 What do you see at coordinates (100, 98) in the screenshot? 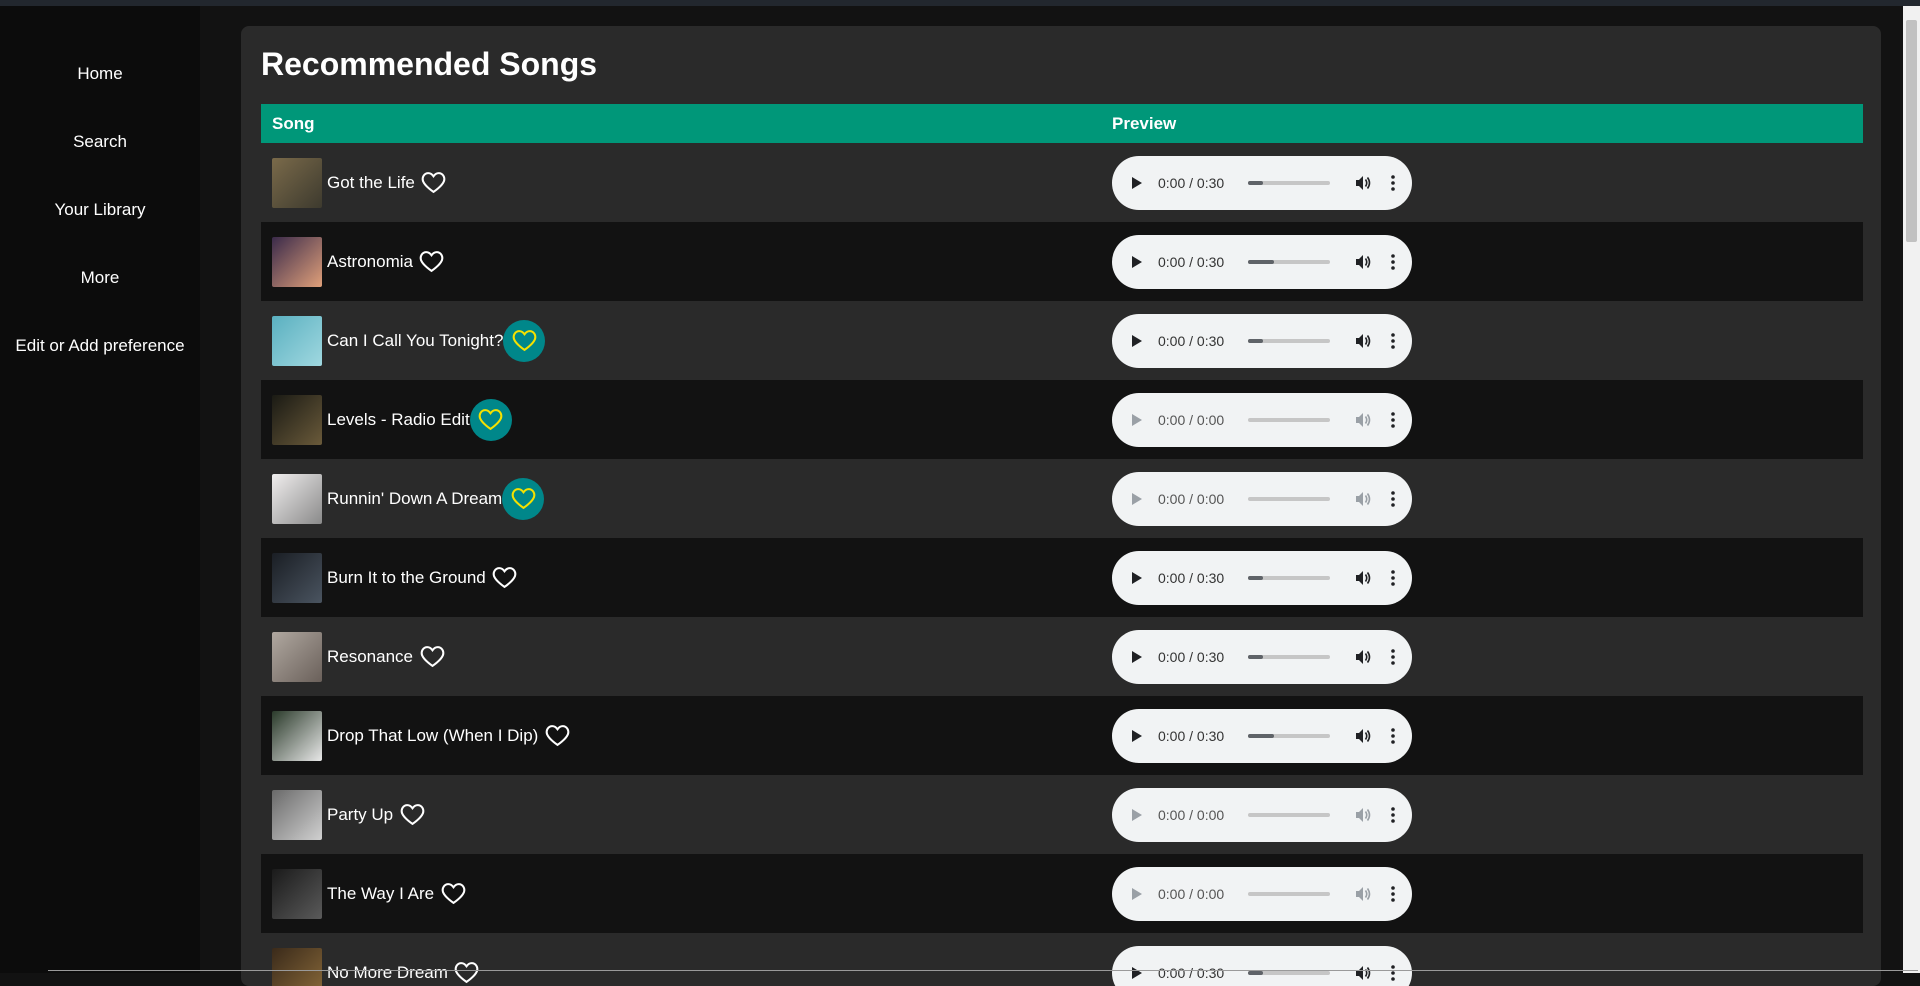
I see `sidebar-item-home: Home` at bounding box center [100, 98].